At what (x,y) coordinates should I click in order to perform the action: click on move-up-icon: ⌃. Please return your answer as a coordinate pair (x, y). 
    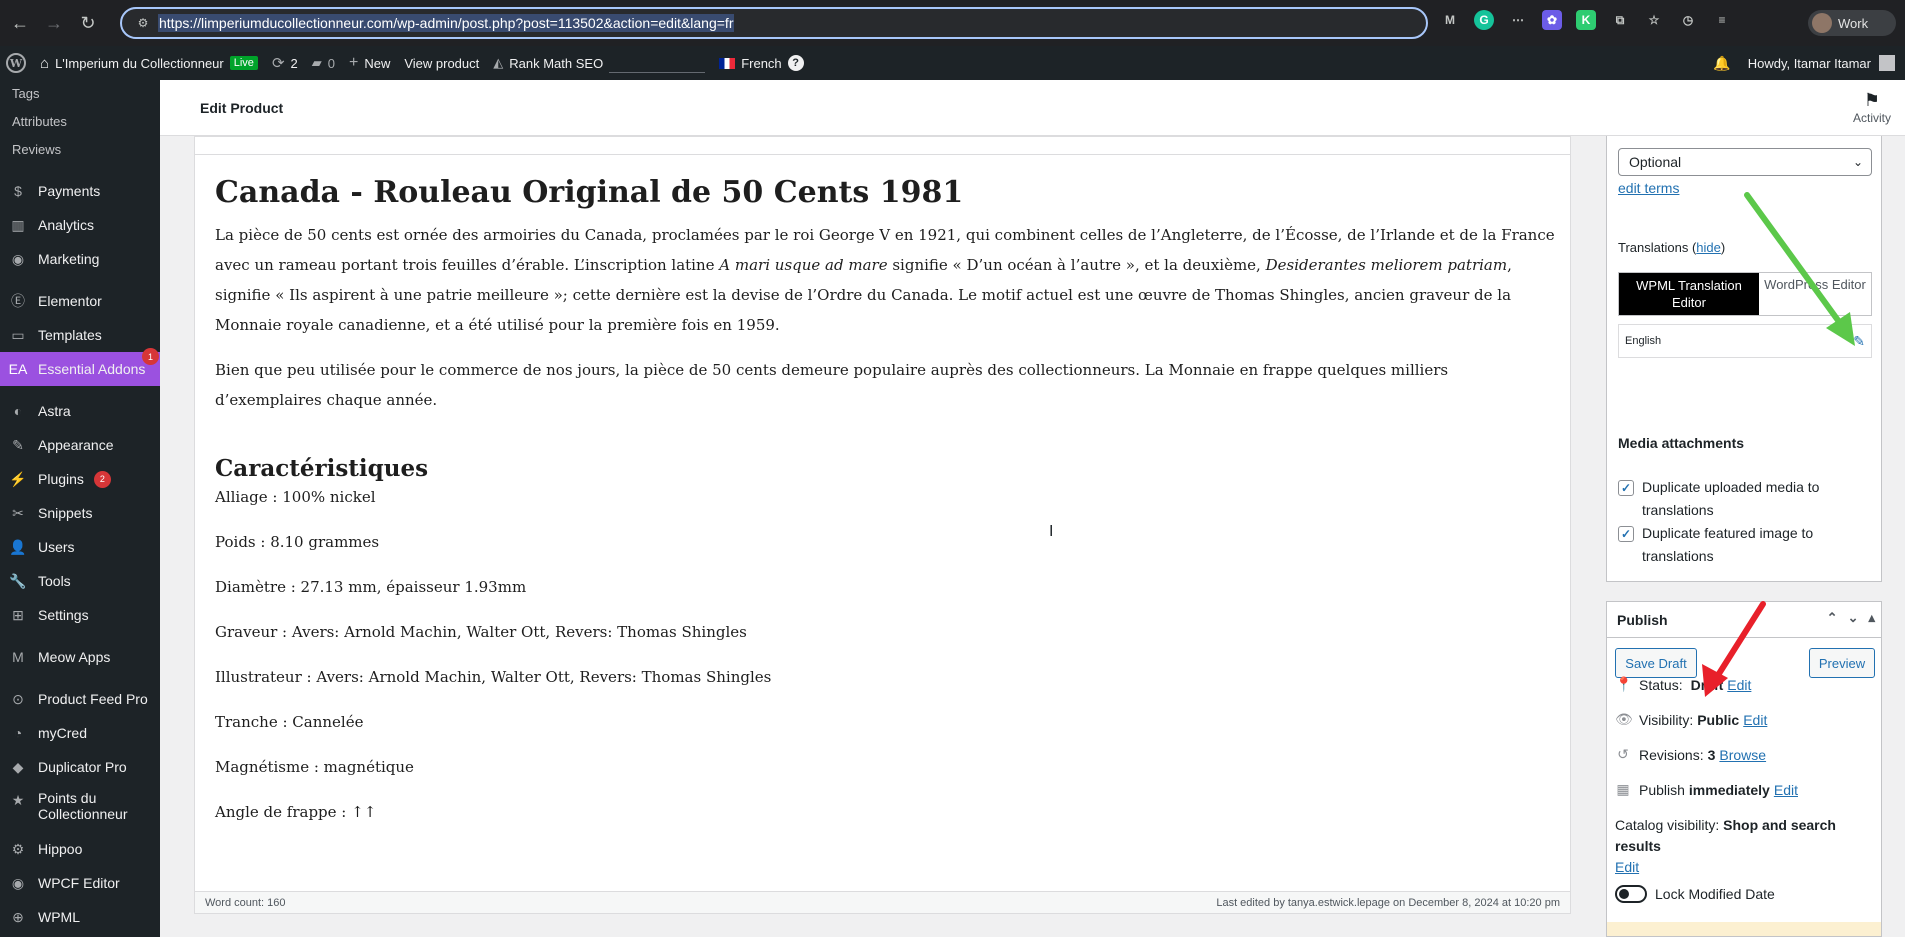
    Looking at the image, I should click on (1832, 618).